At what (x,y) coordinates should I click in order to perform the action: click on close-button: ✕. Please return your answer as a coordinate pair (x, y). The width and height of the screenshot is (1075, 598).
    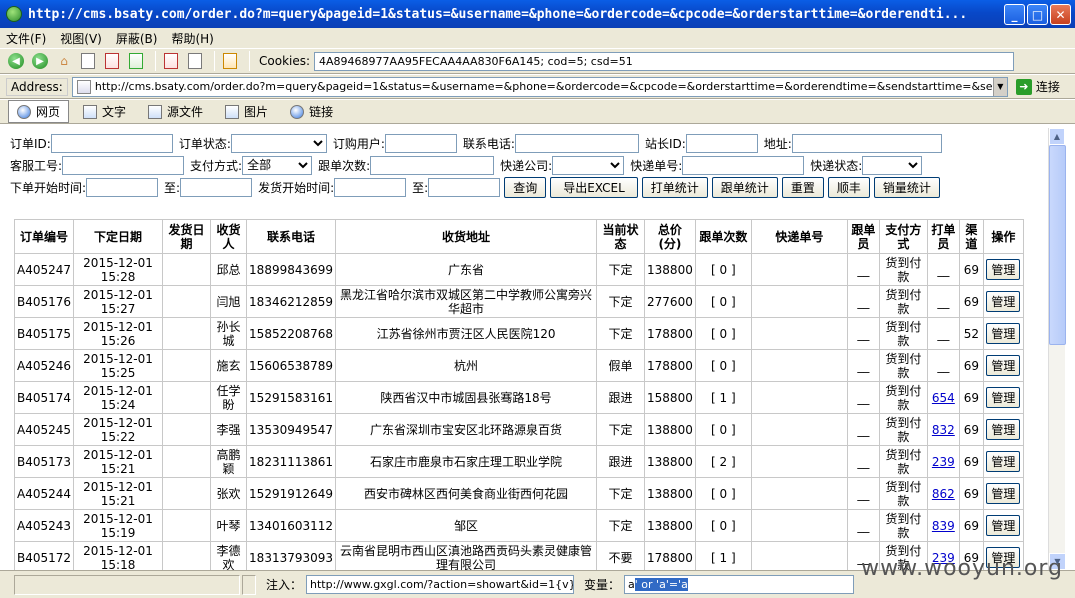
    Looking at the image, I should click on (1060, 14).